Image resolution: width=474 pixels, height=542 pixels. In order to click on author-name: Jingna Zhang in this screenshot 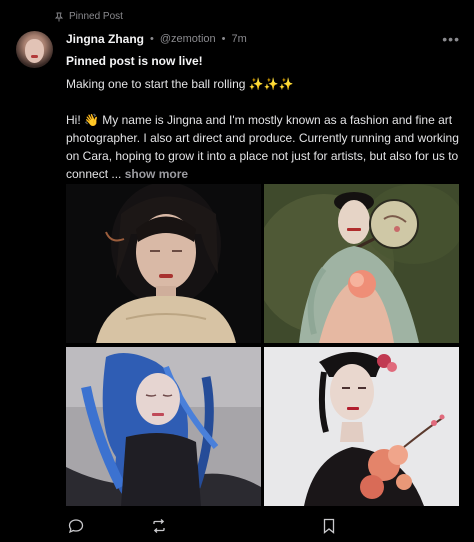, I will do `click(105, 39)`.